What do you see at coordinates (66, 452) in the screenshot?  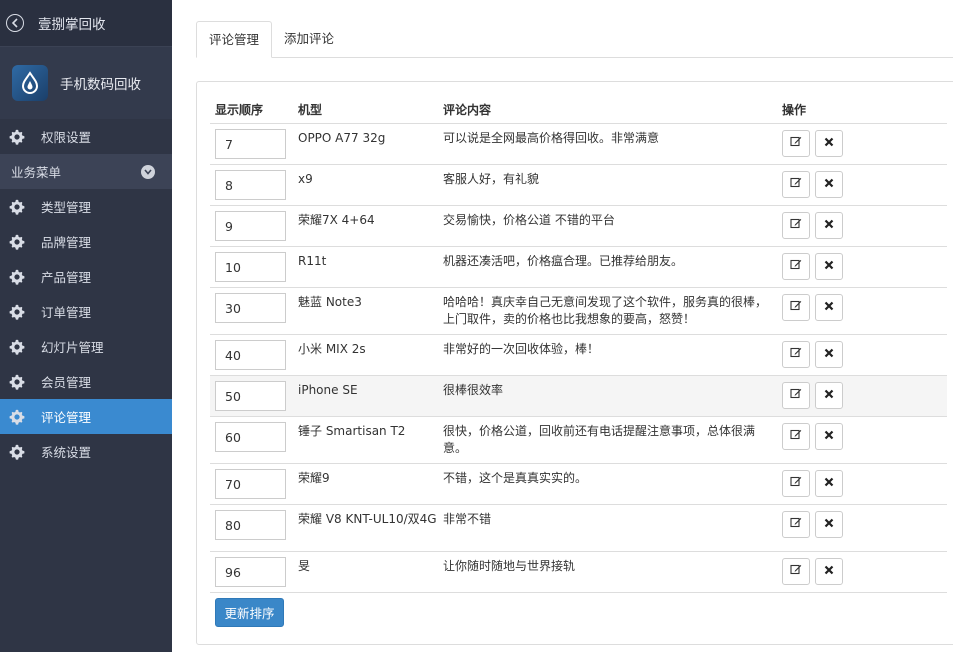 I see `sidebar-item-label: 系统设置` at bounding box center [66, 452].